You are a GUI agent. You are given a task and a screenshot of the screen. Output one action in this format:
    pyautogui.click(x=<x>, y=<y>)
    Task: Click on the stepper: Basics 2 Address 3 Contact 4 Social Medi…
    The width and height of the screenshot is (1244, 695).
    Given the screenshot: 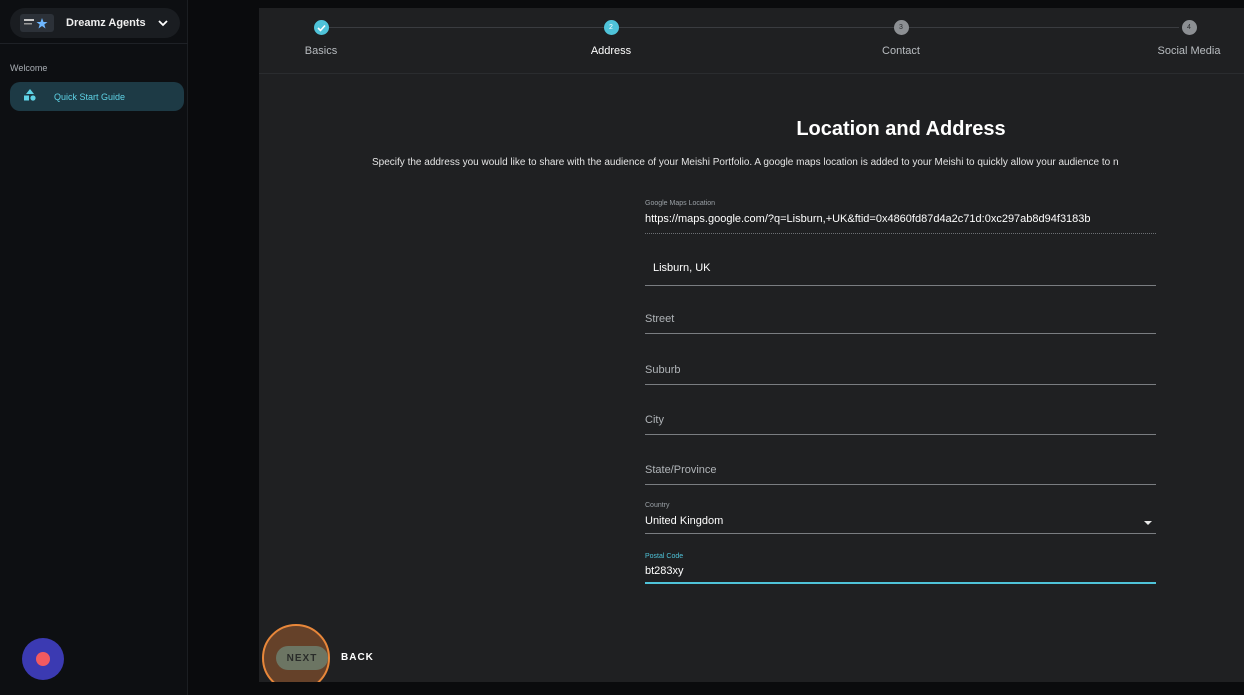 What is the action you would take?
    pyautogui.click(x=751, y=41)
    